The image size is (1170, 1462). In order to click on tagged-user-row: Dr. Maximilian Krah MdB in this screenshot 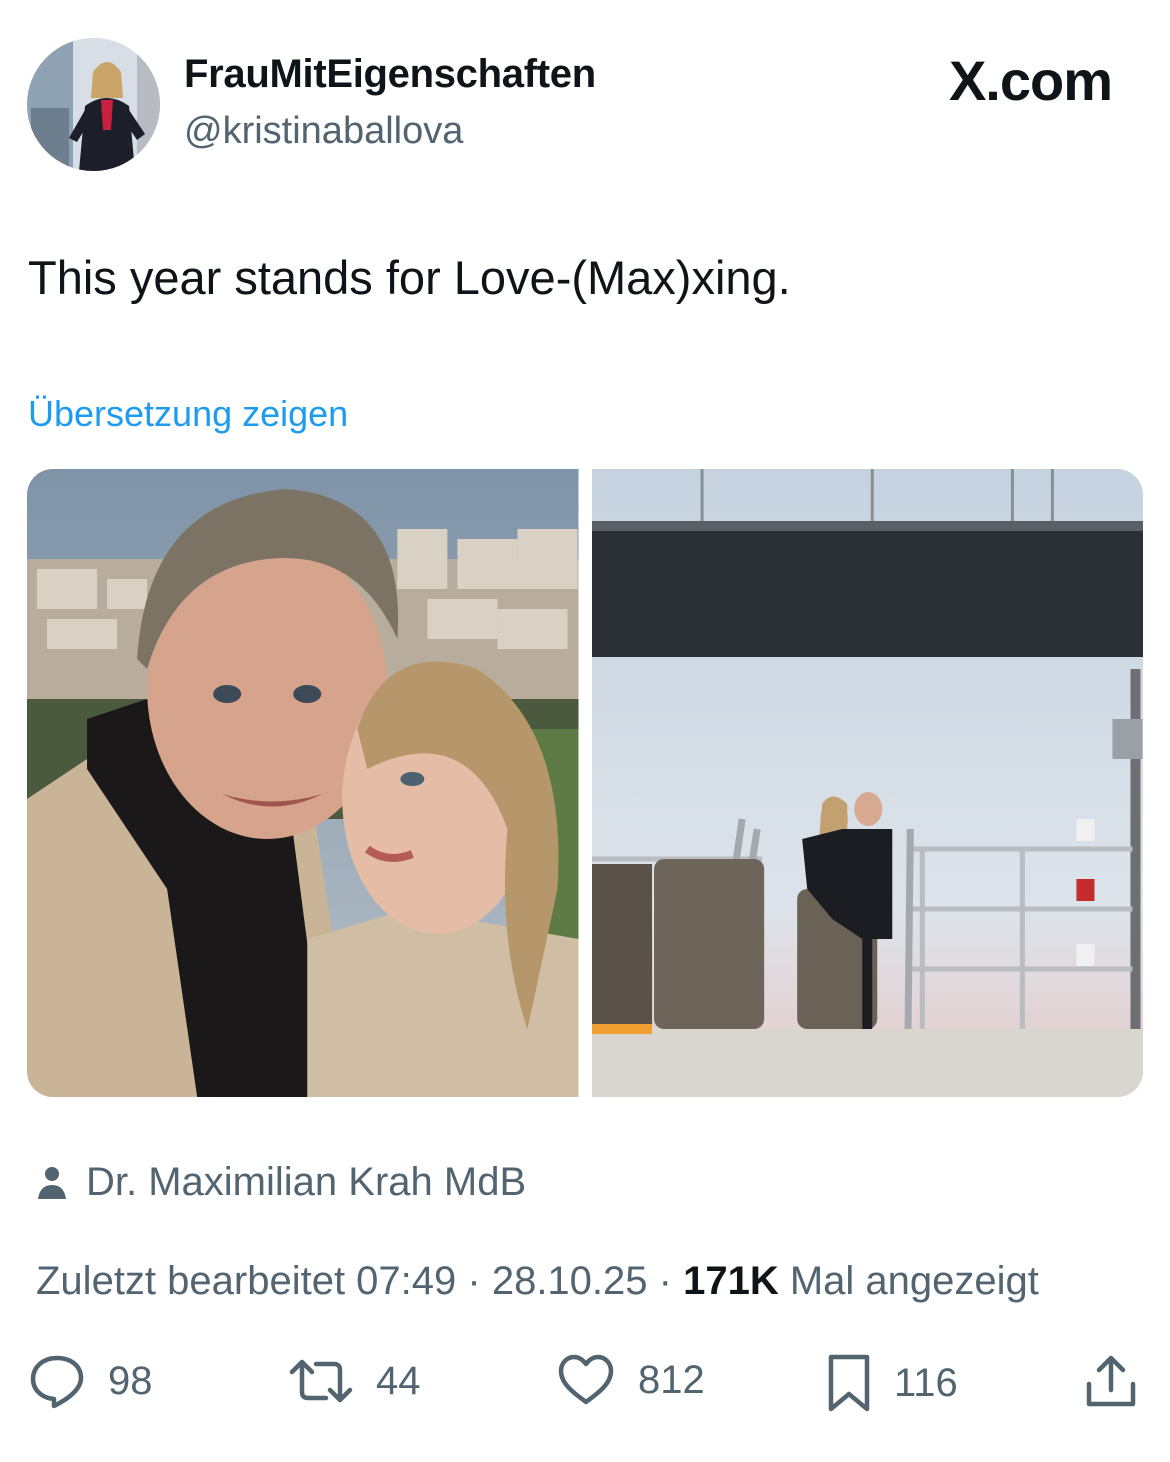, I will do `click(281, 1182)`.